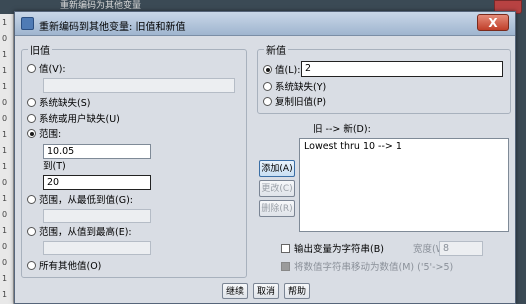  What do you see at coordinates (31, 265) in the screenshot?
I see `all-other-dot` at bounding box center [31, 265].